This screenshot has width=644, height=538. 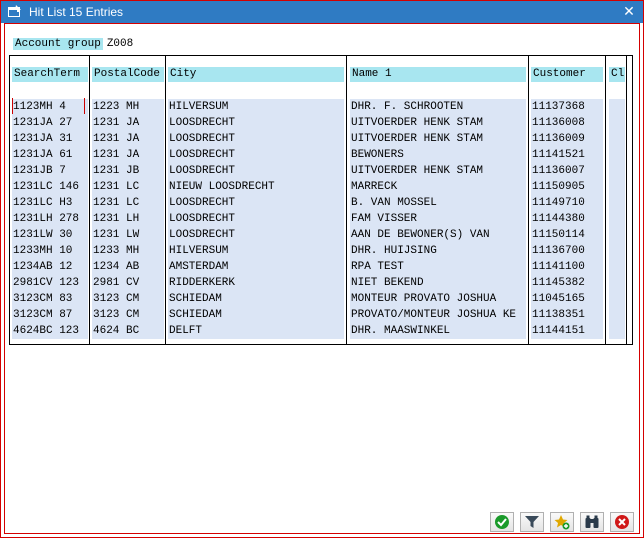 What do you see at coordinates (50, 74) in the screenshot?
I see `column-header-searchterm: SearchTerm` at bounding box center [50, 74].